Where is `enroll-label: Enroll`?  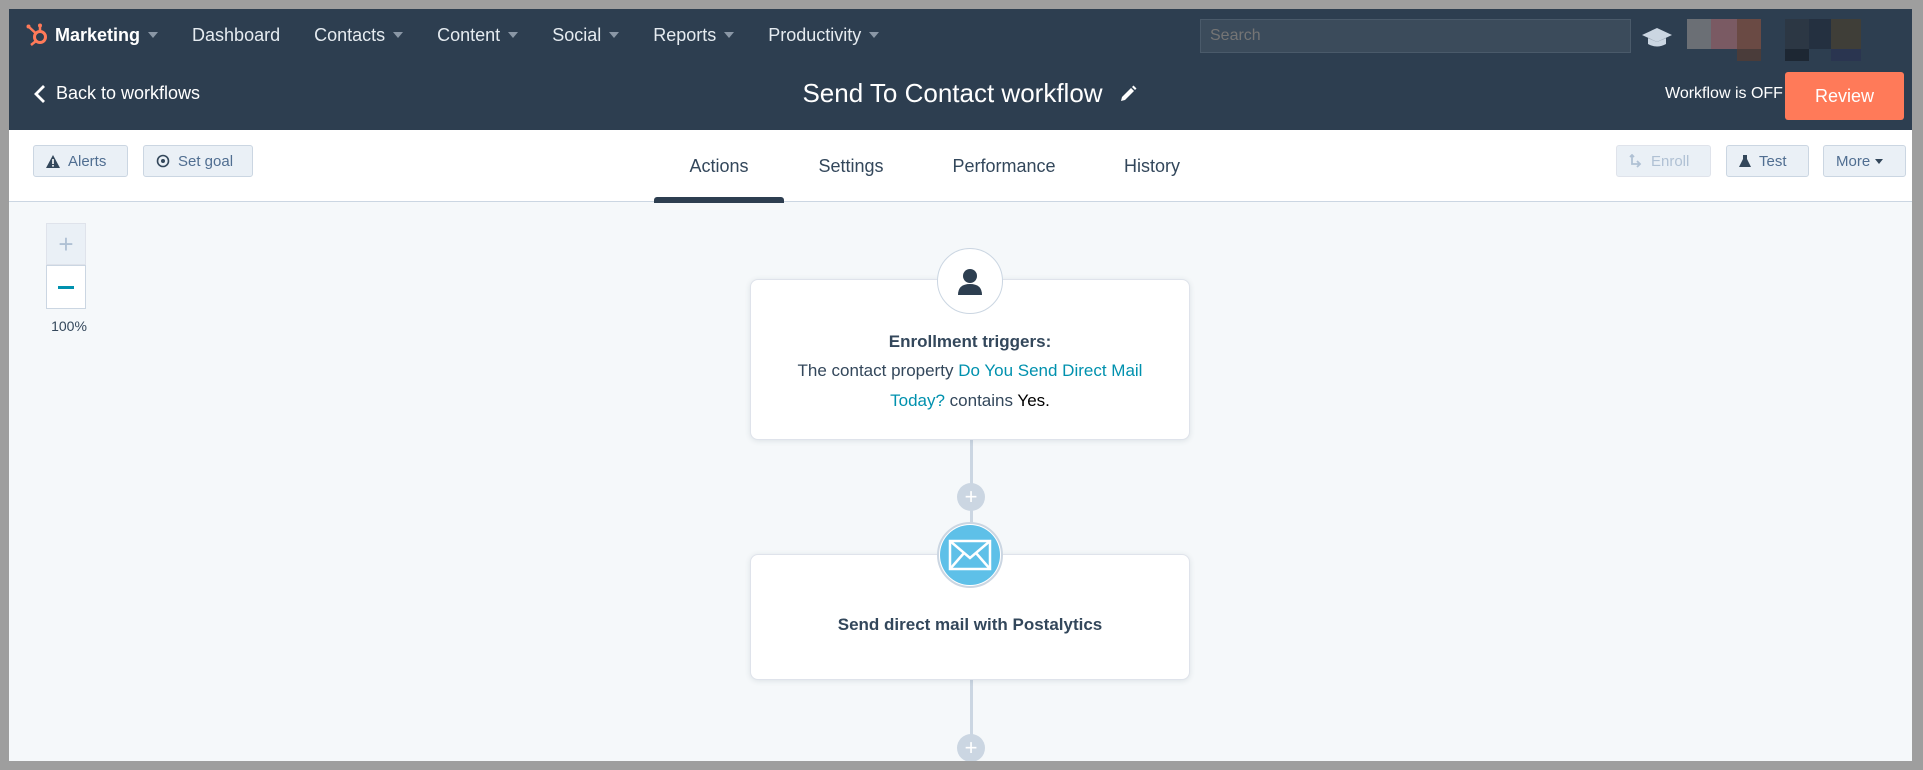
enroll-label: Enroll is located at coordinates (1670, 161).